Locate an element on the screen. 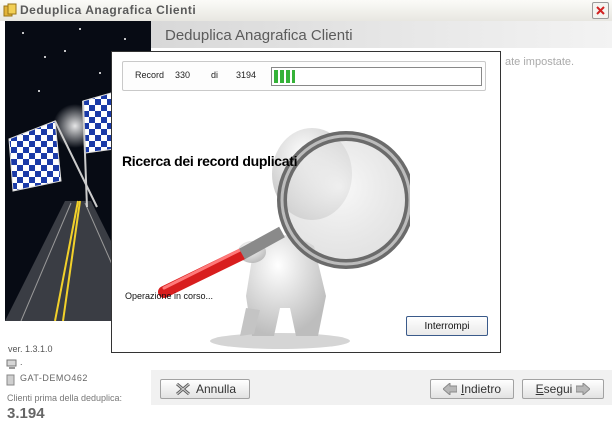  wizard-hint-text: ate impostate. is located at coordinates (540, 62).